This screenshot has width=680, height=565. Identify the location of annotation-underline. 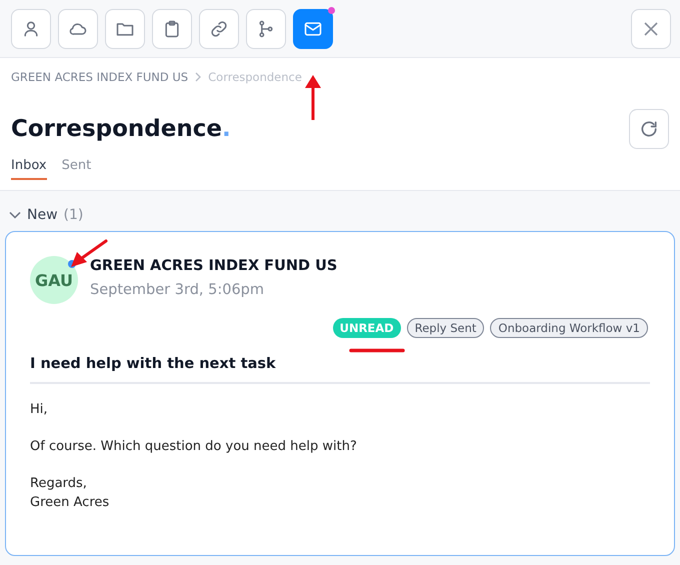
(377, 350).